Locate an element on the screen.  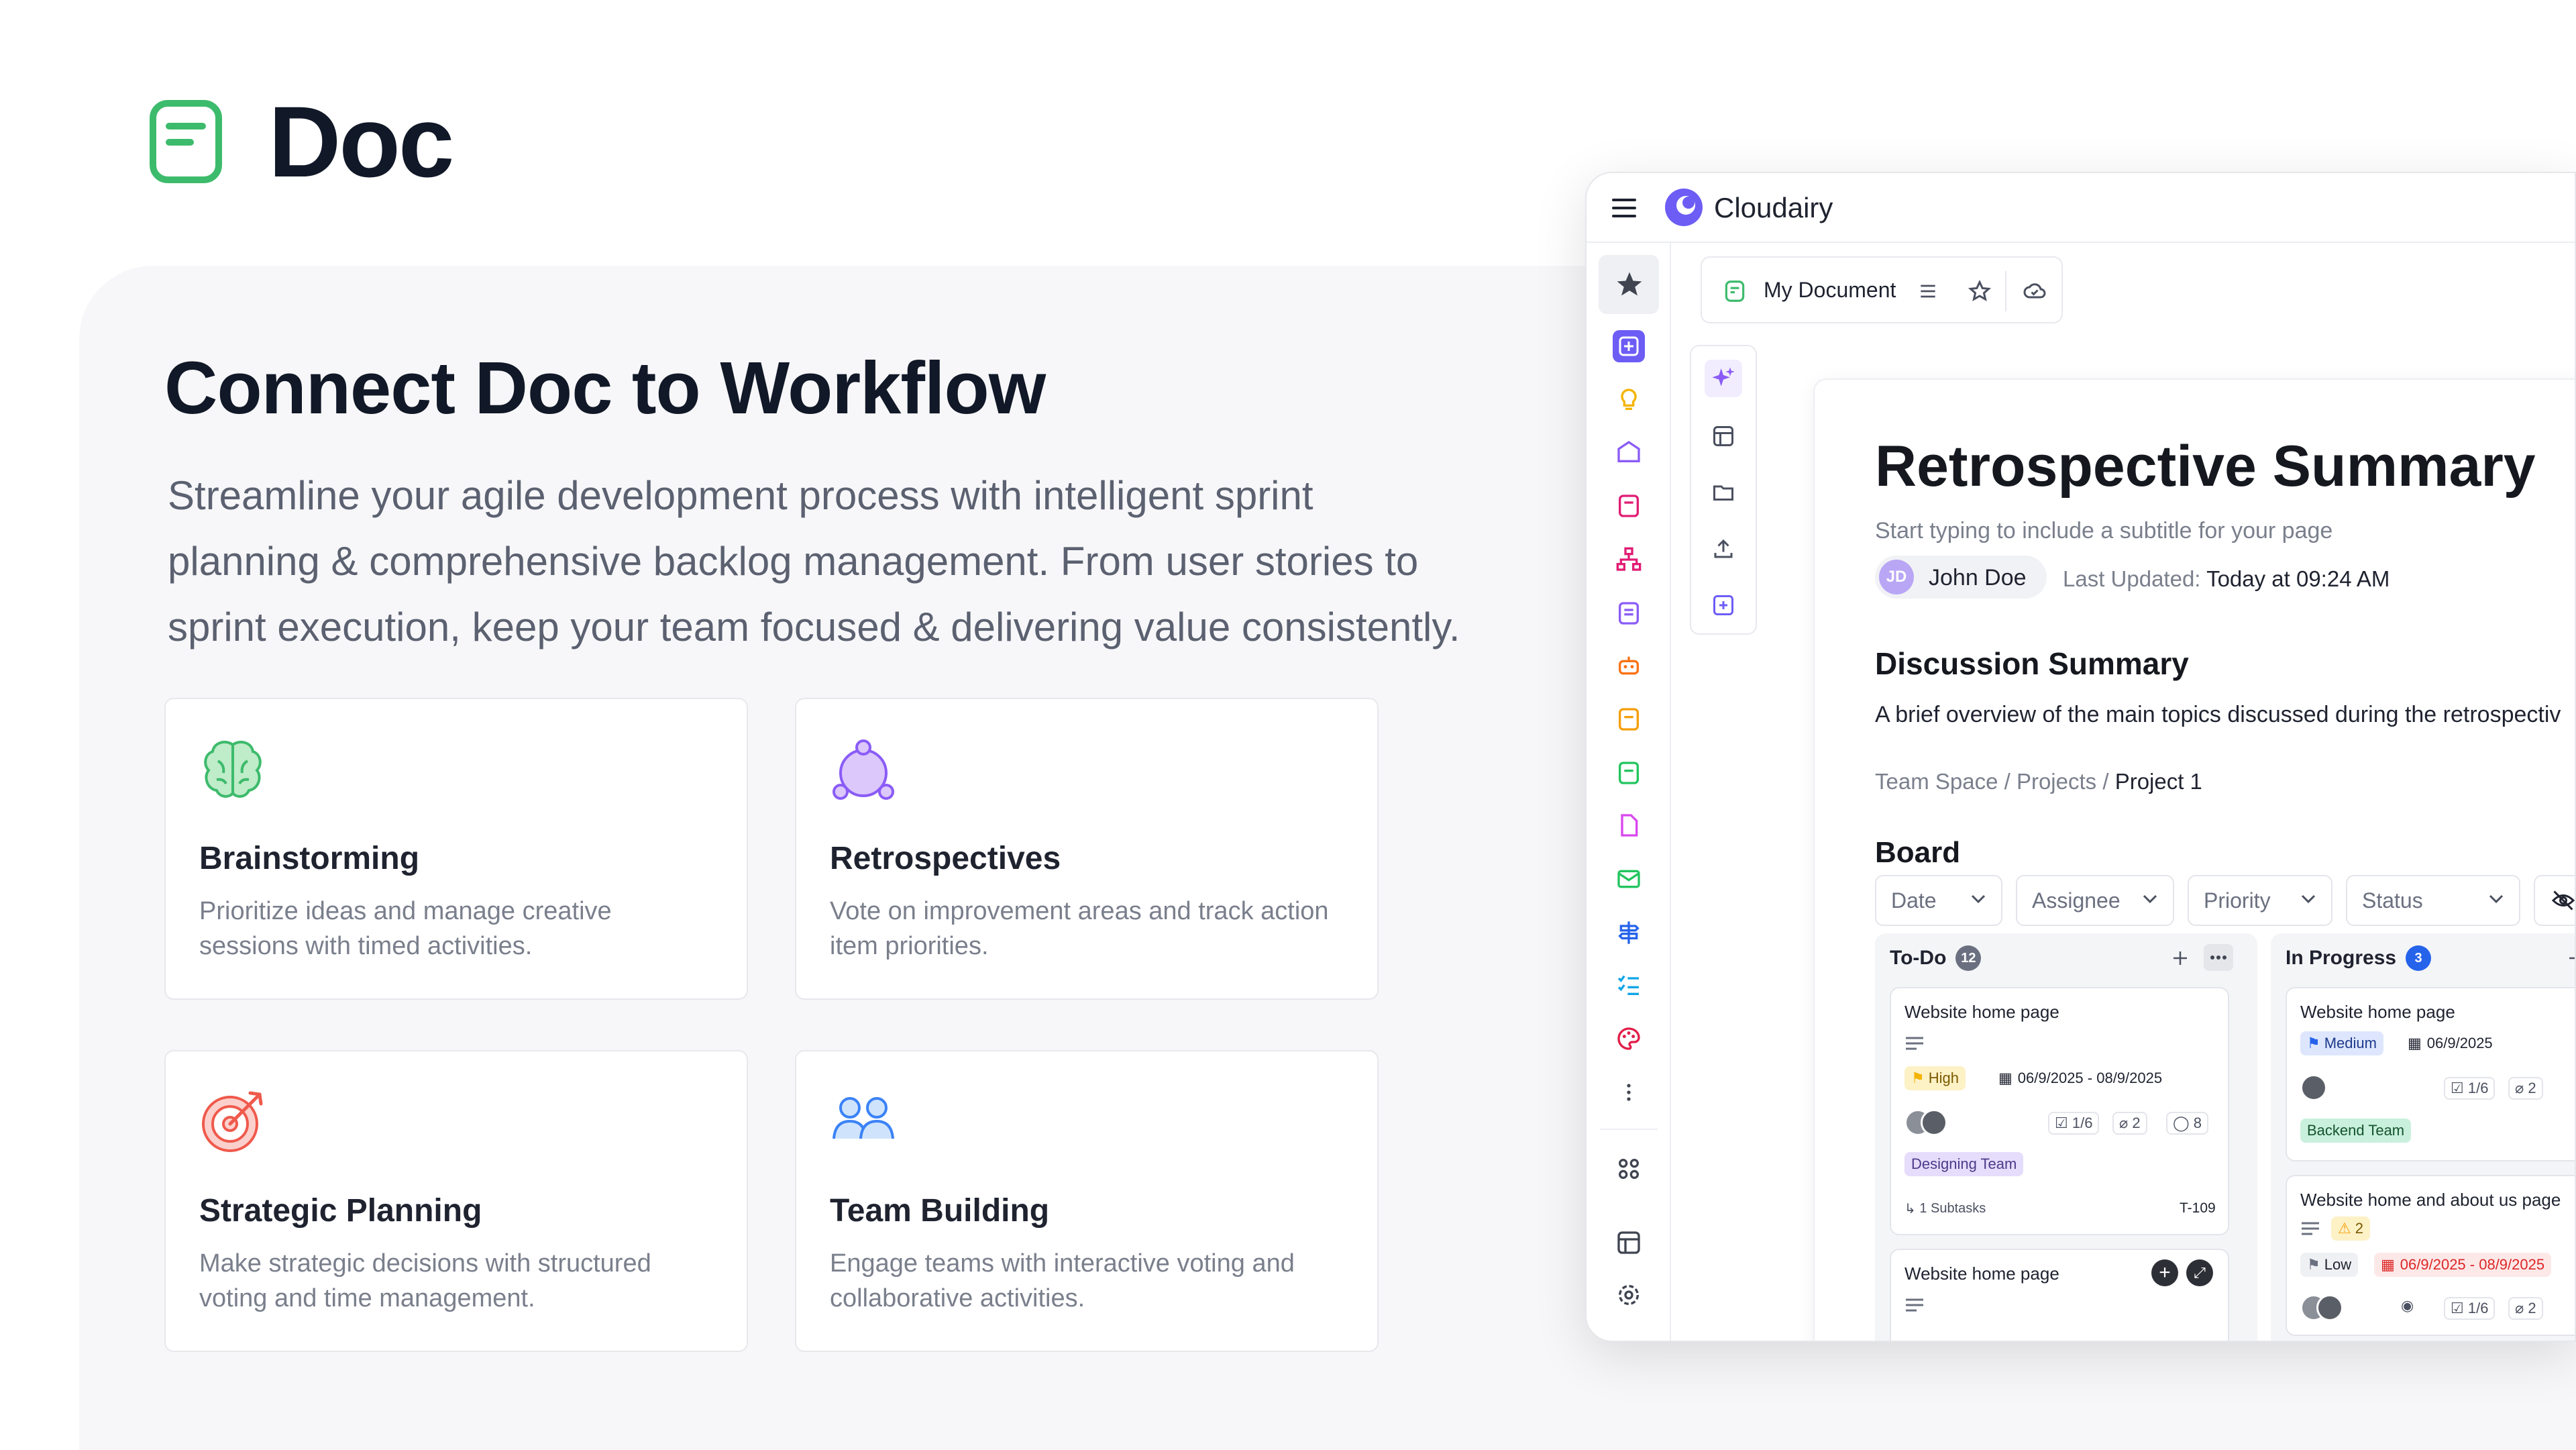
date-range-label: 06/9/2025 - 08/9/2025 is located at coordinates (2090, 1078).